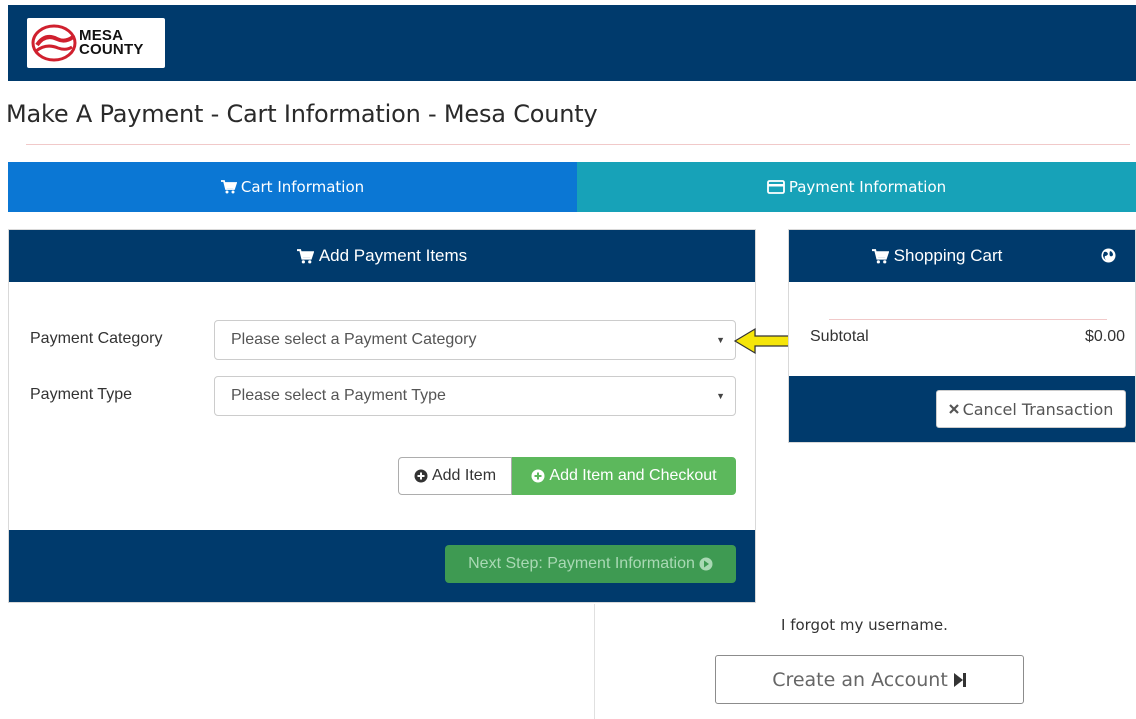  Describe the element at coordinates (572, 43) in the screenshot. I see `top-navbar: MESA COUNTY` at that location.